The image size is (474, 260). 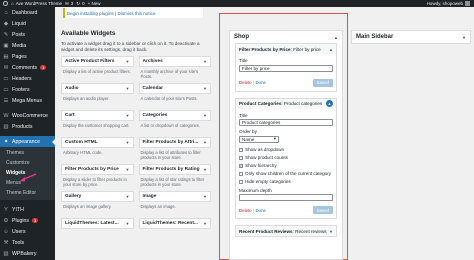 What do you see at coordinates (80, 4) in the screenshot?
I see `updates-link: ↻ 0` at bounding box center [80, 4].